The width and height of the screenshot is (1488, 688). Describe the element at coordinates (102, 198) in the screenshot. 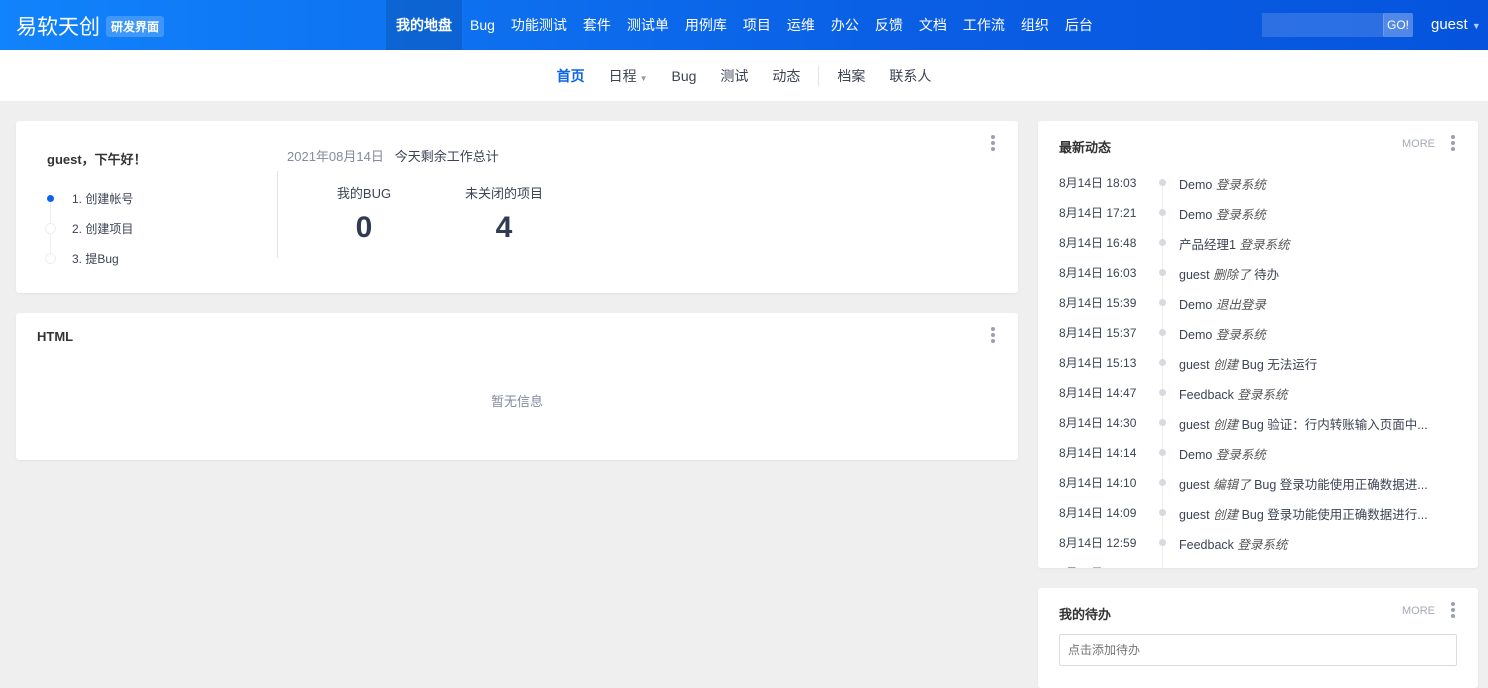

I see `step-item: 1. 创建帐号` at that location.